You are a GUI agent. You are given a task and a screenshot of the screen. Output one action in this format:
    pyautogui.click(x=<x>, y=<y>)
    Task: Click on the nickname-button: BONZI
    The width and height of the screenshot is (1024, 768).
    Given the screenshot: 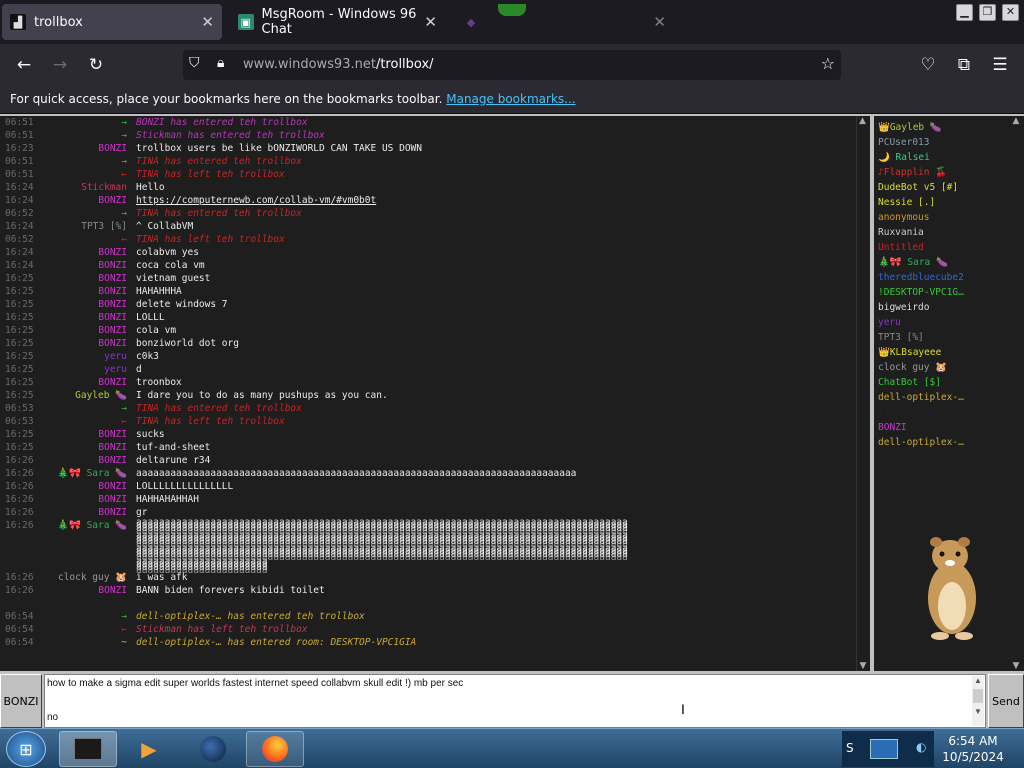 What is the action you would take?
    pyautogui.click(x=21, y=701)
    